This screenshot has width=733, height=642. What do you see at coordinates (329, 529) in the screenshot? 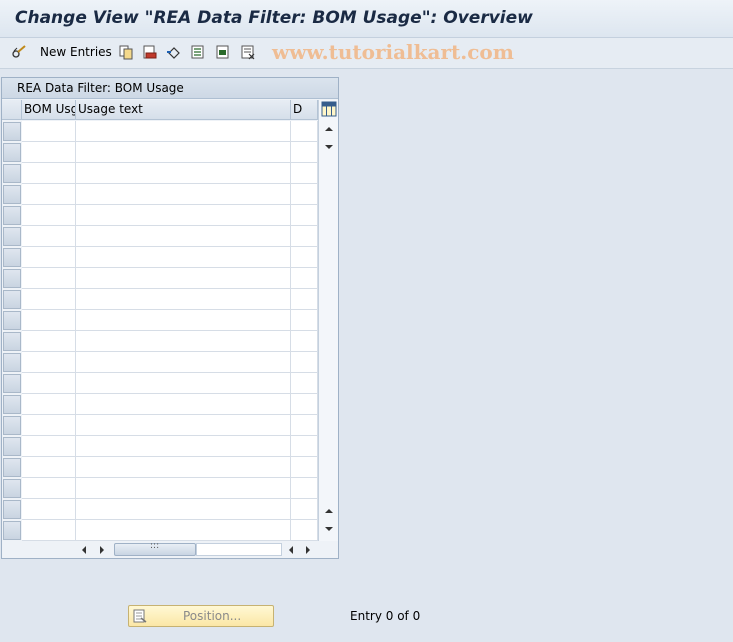
I see `scroll-page-down-icon` at bounding box center [329, 529].